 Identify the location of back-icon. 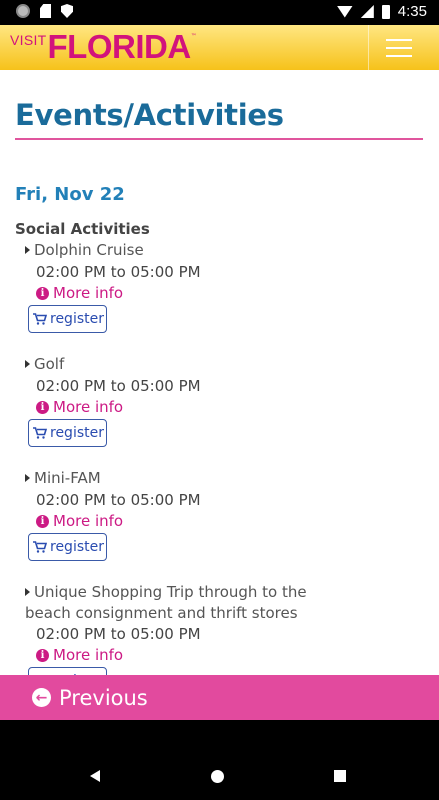
(95, 776).